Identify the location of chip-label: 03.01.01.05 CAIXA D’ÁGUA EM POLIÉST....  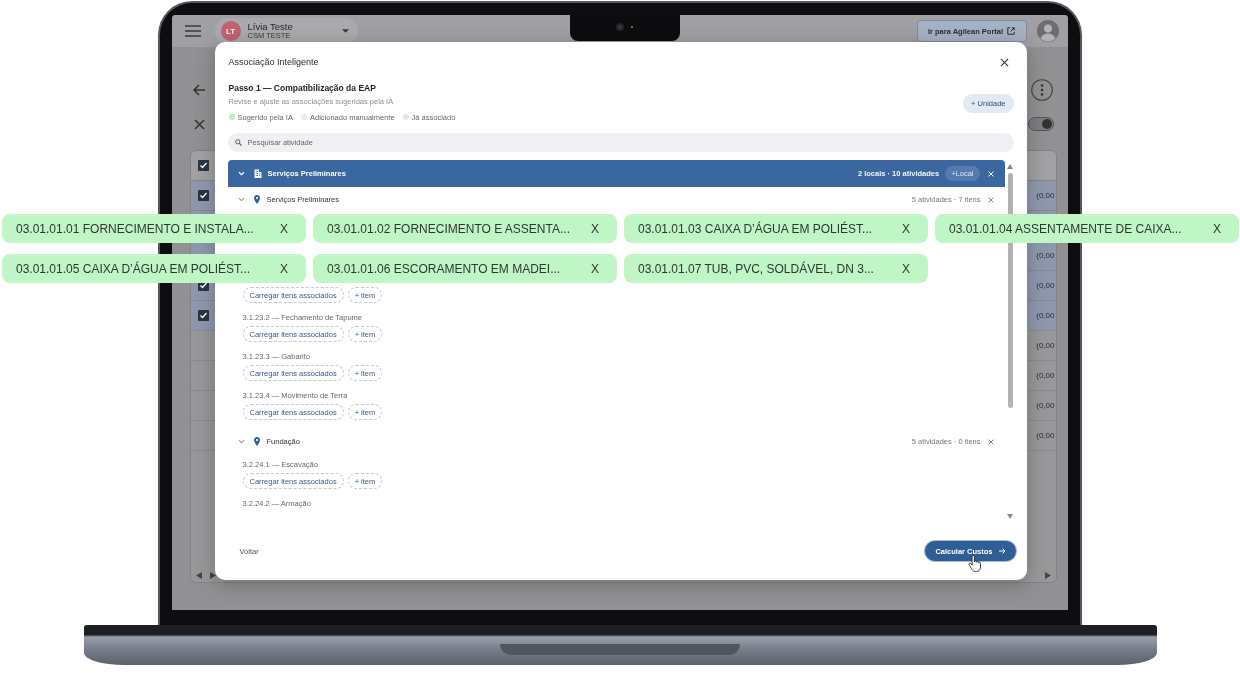
(133, 268).